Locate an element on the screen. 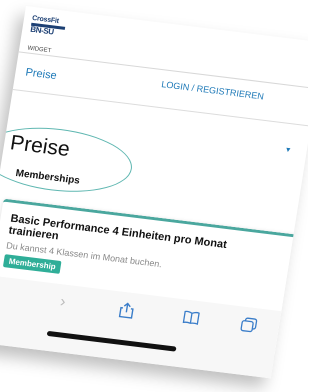 The image size is (320, 392). login-register-link: LOGIN / REGISTRIEREN is located at coordinates (213, 90).